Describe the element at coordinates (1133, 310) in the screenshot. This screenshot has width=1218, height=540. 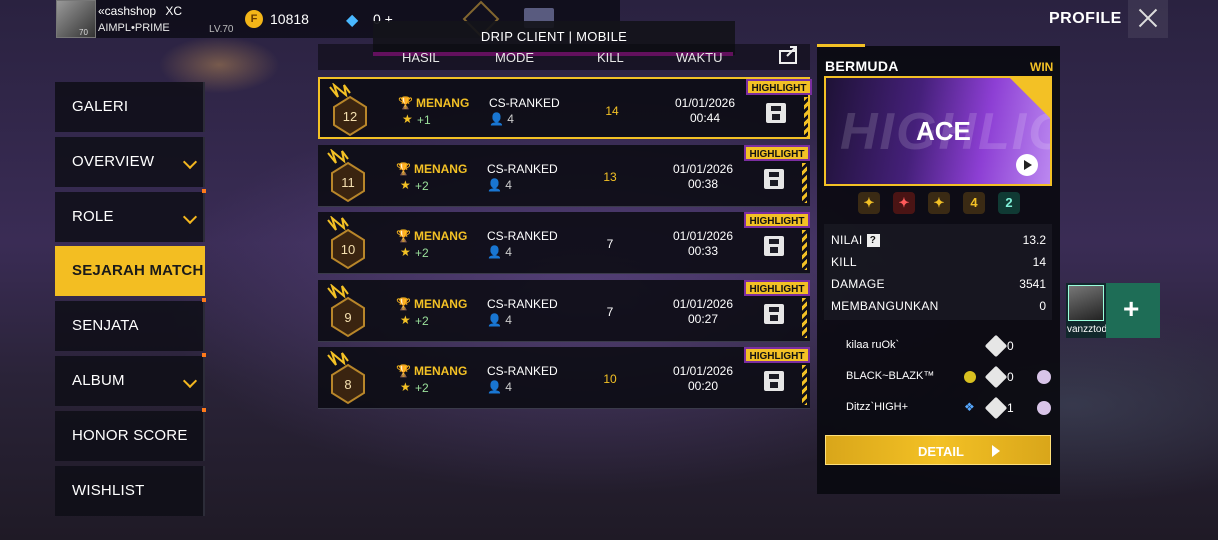
I see `add-friend-button: +` at that location.